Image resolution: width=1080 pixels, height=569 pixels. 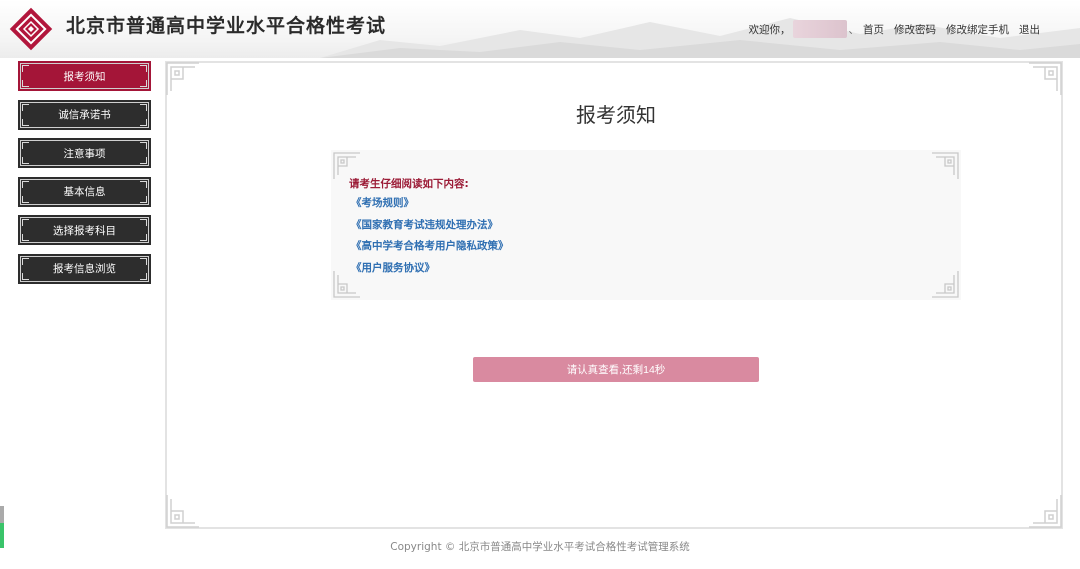 I want to click on sidebar-item-registration-notice: 报考须知, so click(x=84, y=76).